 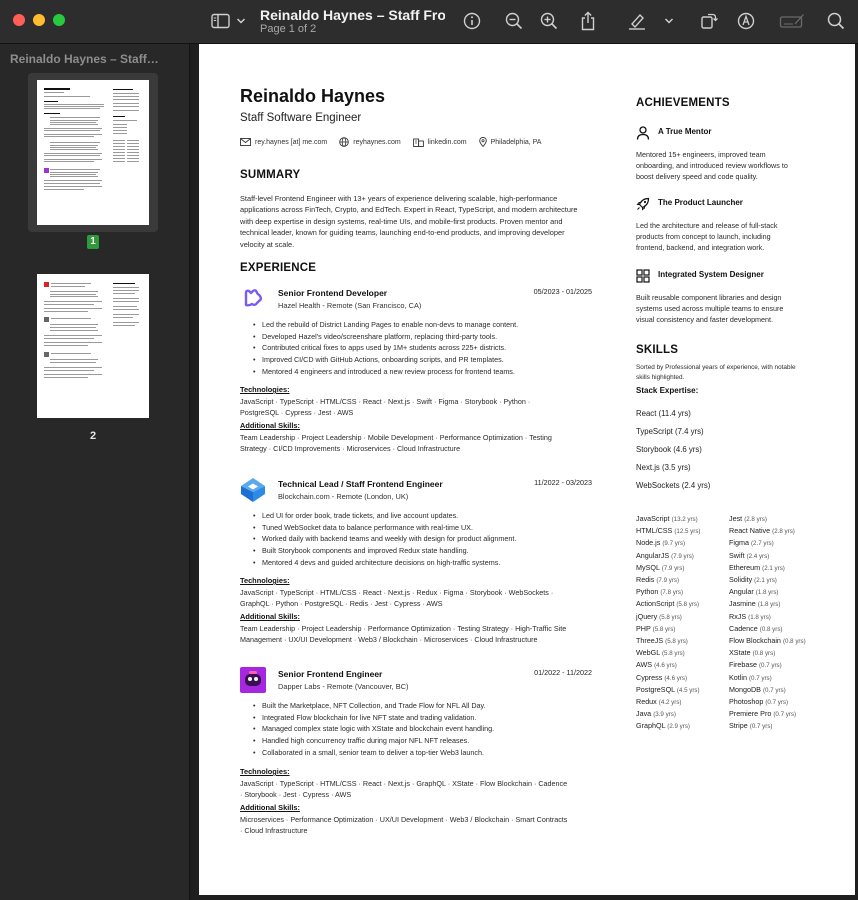 I want to click on skill-item: JavaScript (13.2 yrs), so click(x=667, y=518).